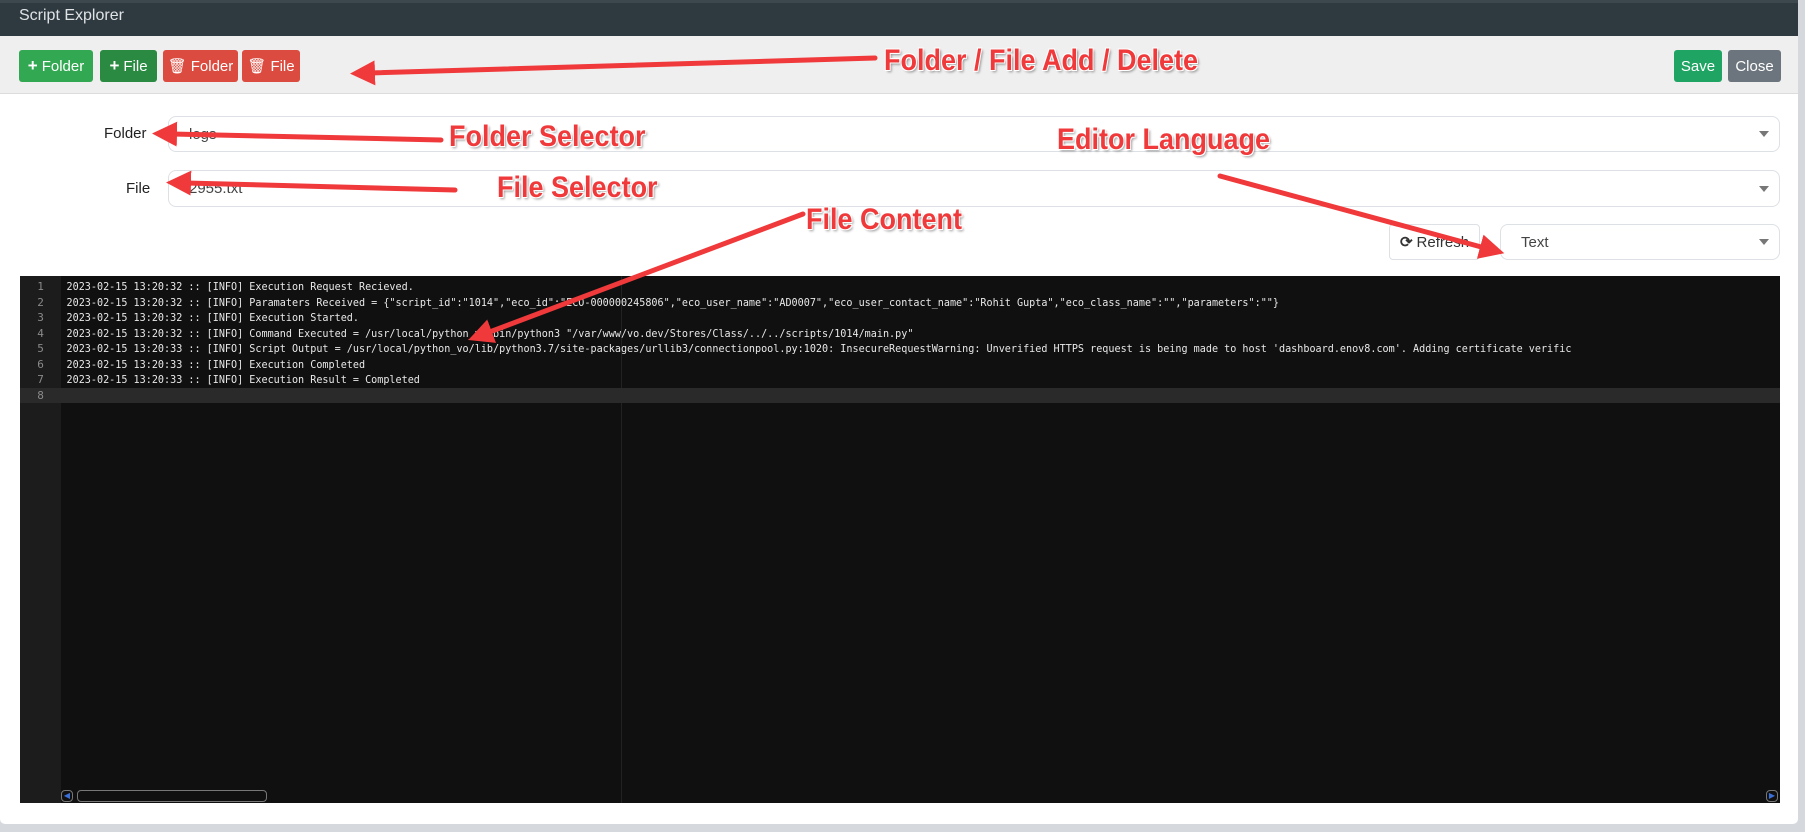 The width and height of the screenshot is (1805, 832). I want to click on annotation-folder: Folder Selector, so click(547, 136).